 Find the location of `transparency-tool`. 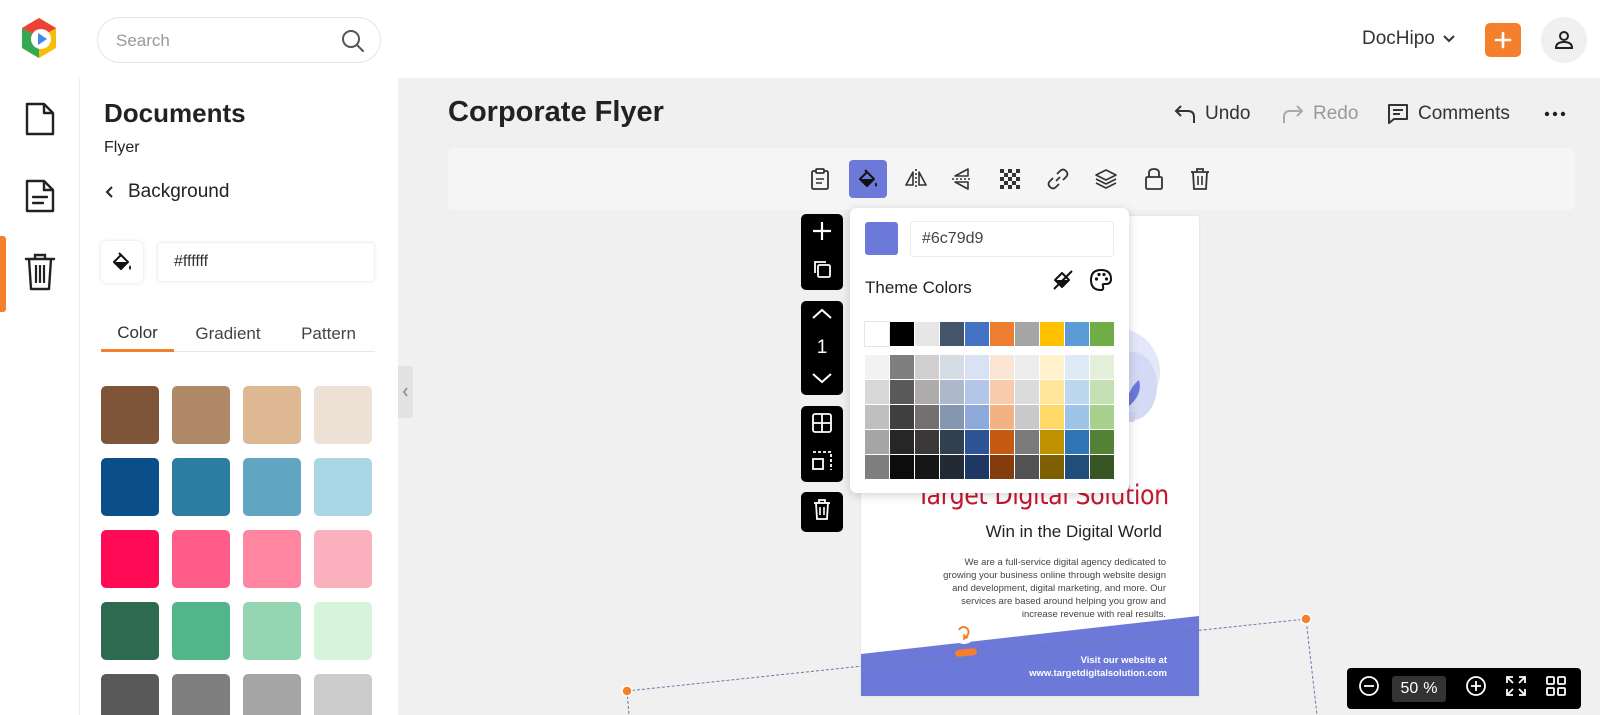

transparency-tool is located at coordinates (1010, 179).